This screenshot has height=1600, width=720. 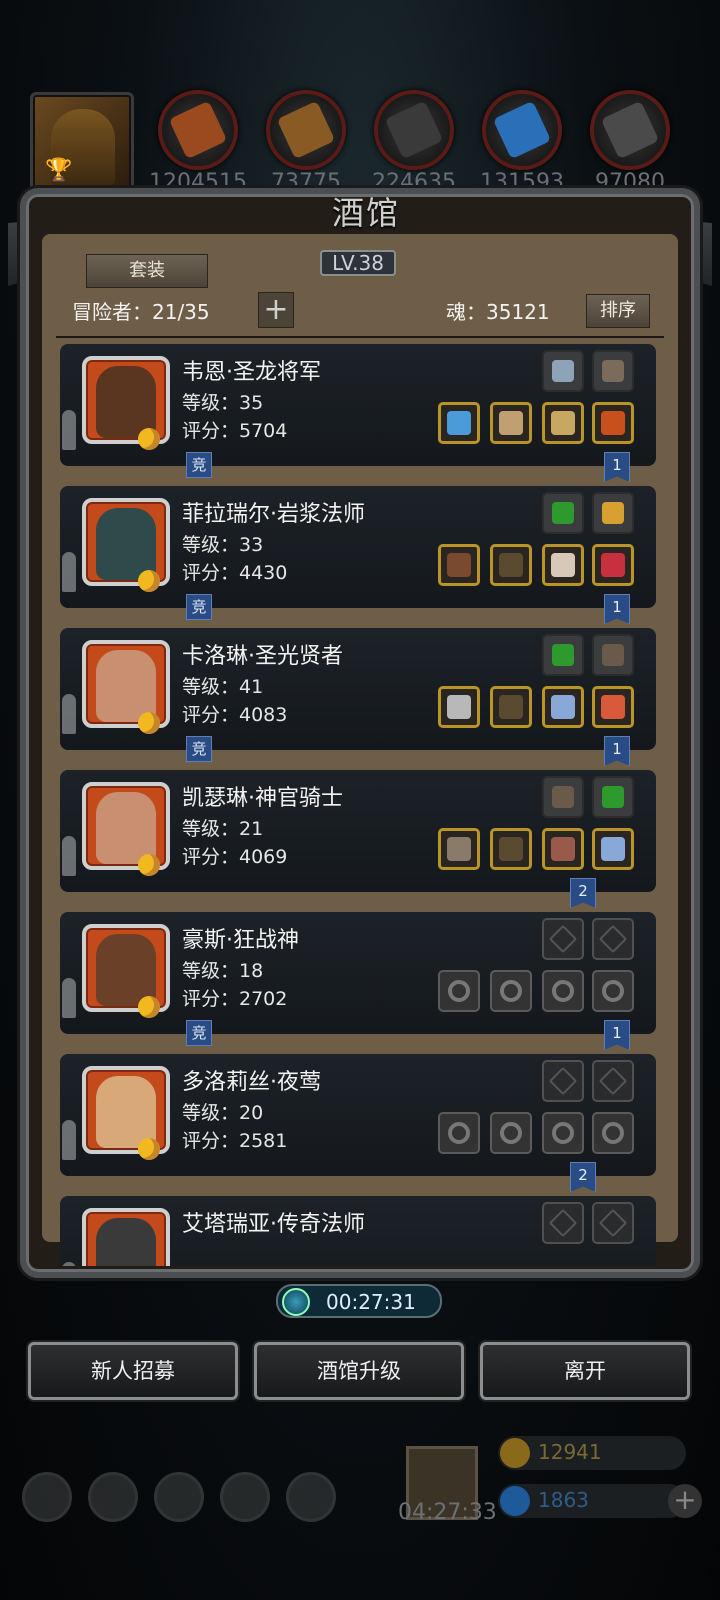 What do you see at coordinates (179, 1497) in the screenshot?
I see `castle-icon` at bounding box center [179, 1497].